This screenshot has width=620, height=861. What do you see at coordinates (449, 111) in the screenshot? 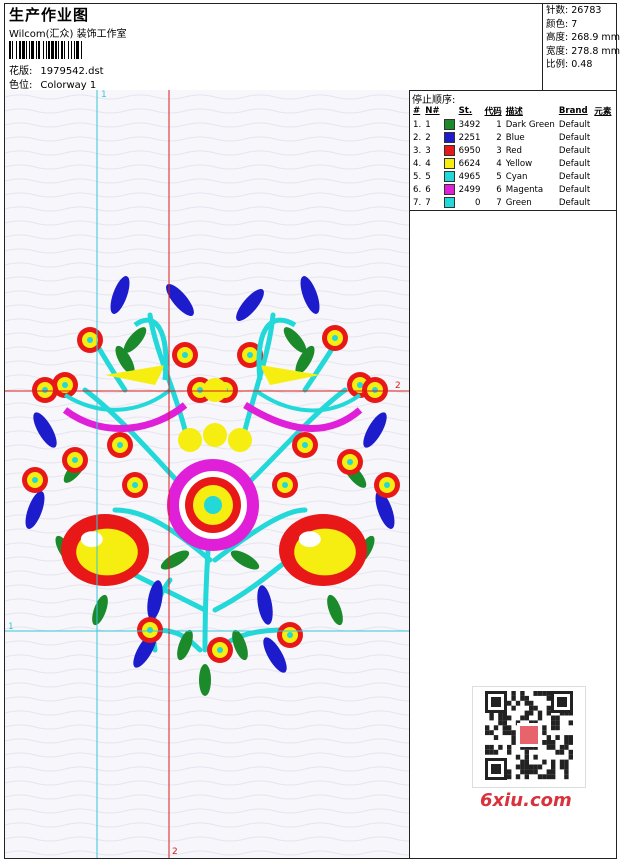
I see `col-swatch` at bounding box center [449, 111].